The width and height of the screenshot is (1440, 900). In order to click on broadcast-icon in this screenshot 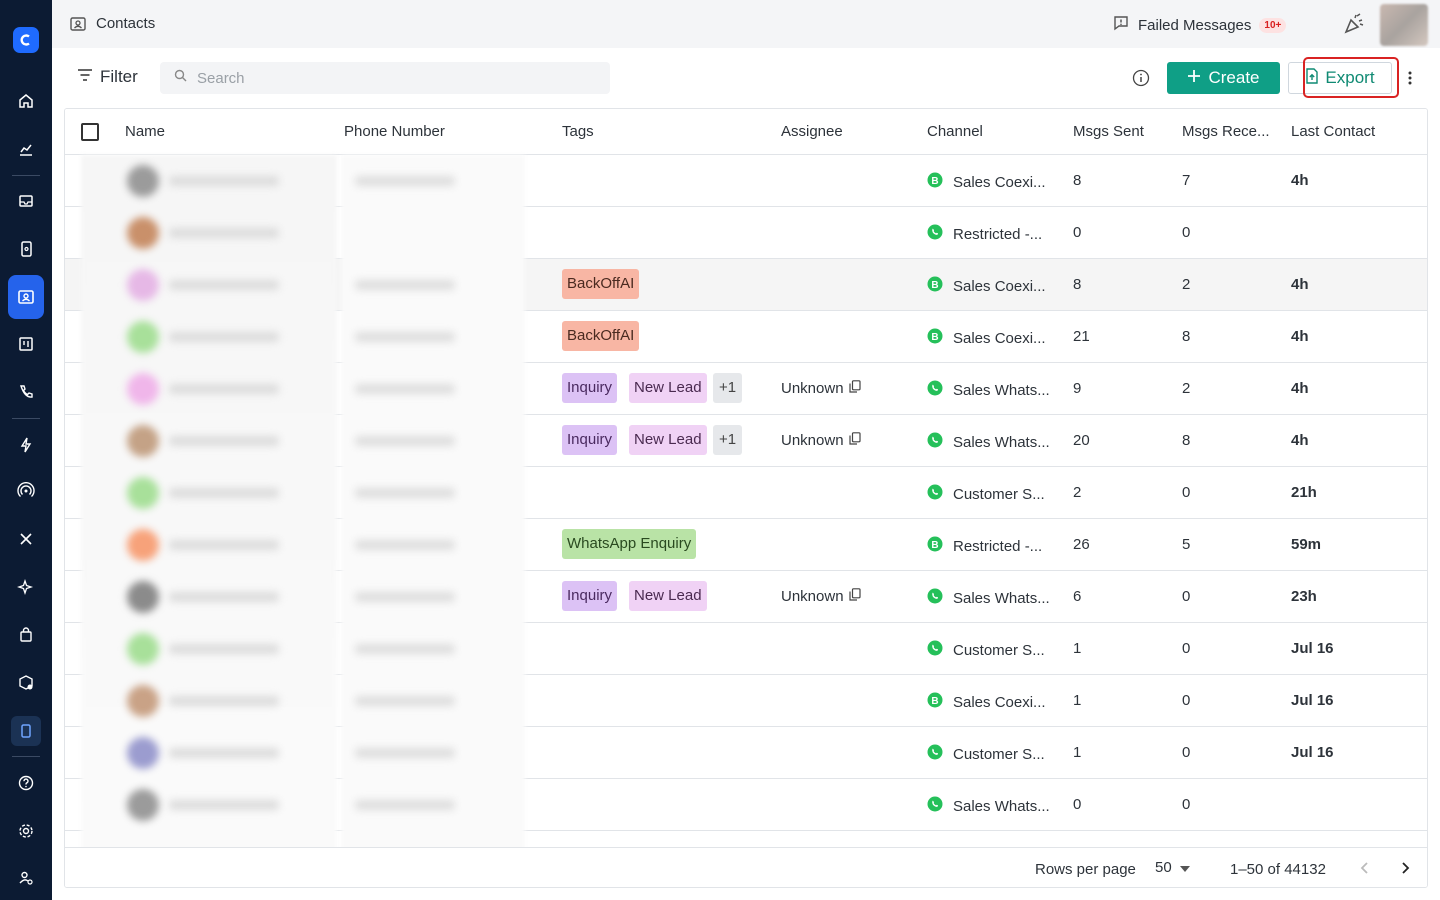, I will do `click(26, 491)`.